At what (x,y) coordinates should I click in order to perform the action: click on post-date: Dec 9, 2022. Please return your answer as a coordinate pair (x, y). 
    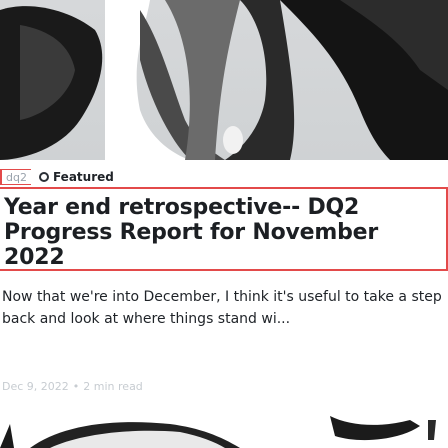
    Looking at the image, I should click on (35, 386).